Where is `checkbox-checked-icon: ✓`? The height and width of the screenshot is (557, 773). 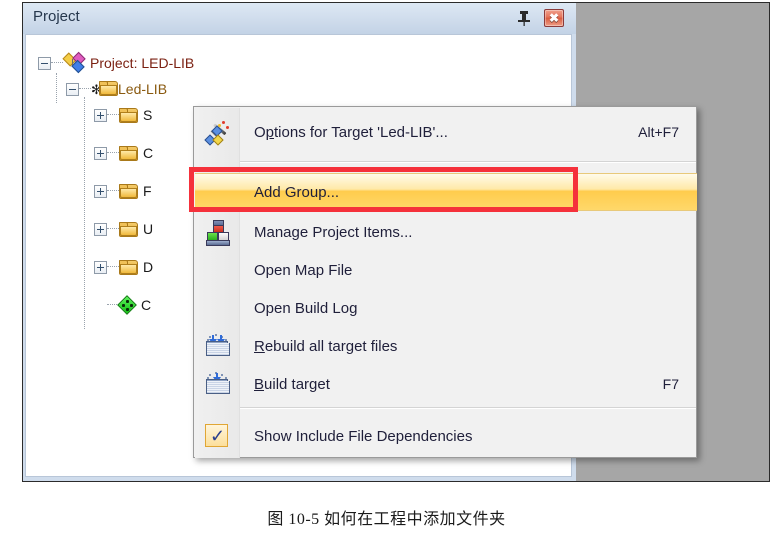
checkbox-checked-icon: ✓ is located at coordinates (217, 436).